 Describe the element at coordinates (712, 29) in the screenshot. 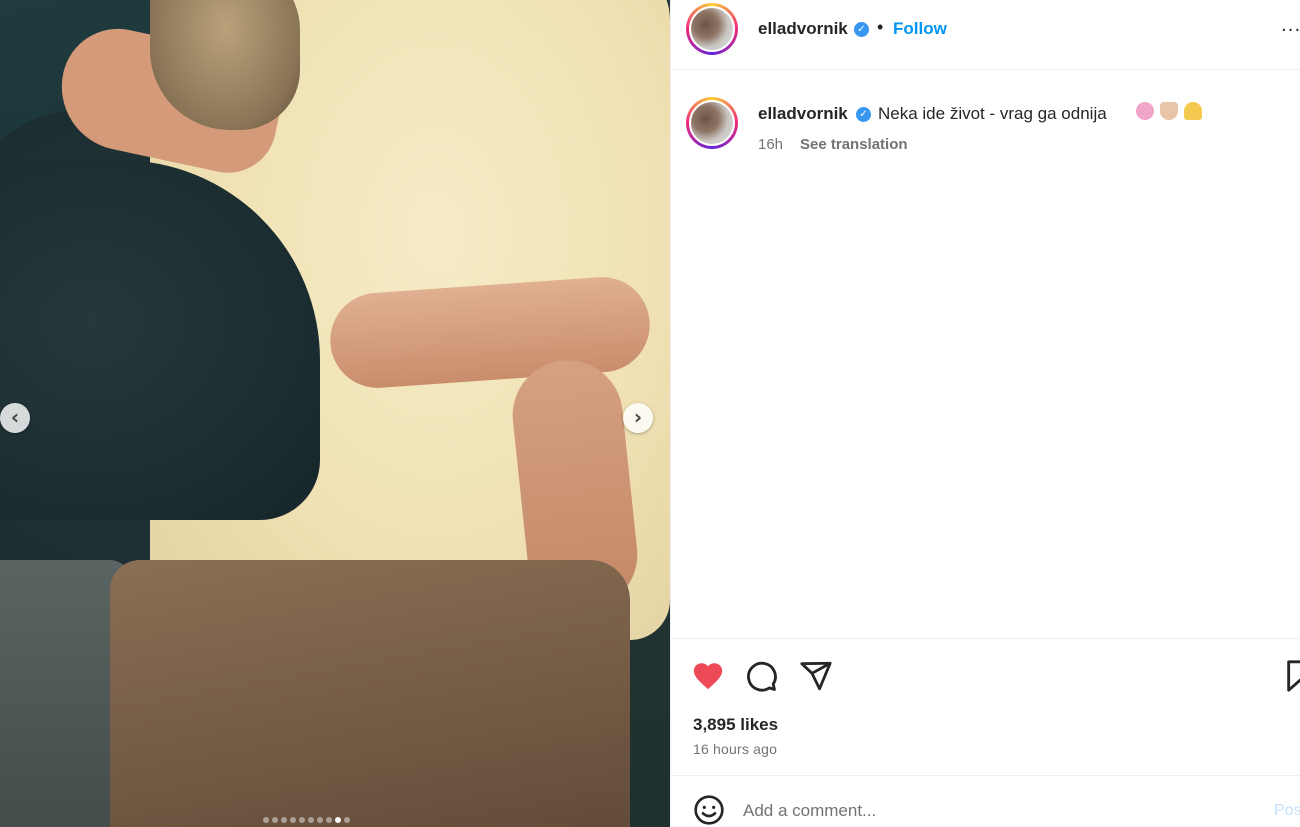

I see `avatar` at that location.